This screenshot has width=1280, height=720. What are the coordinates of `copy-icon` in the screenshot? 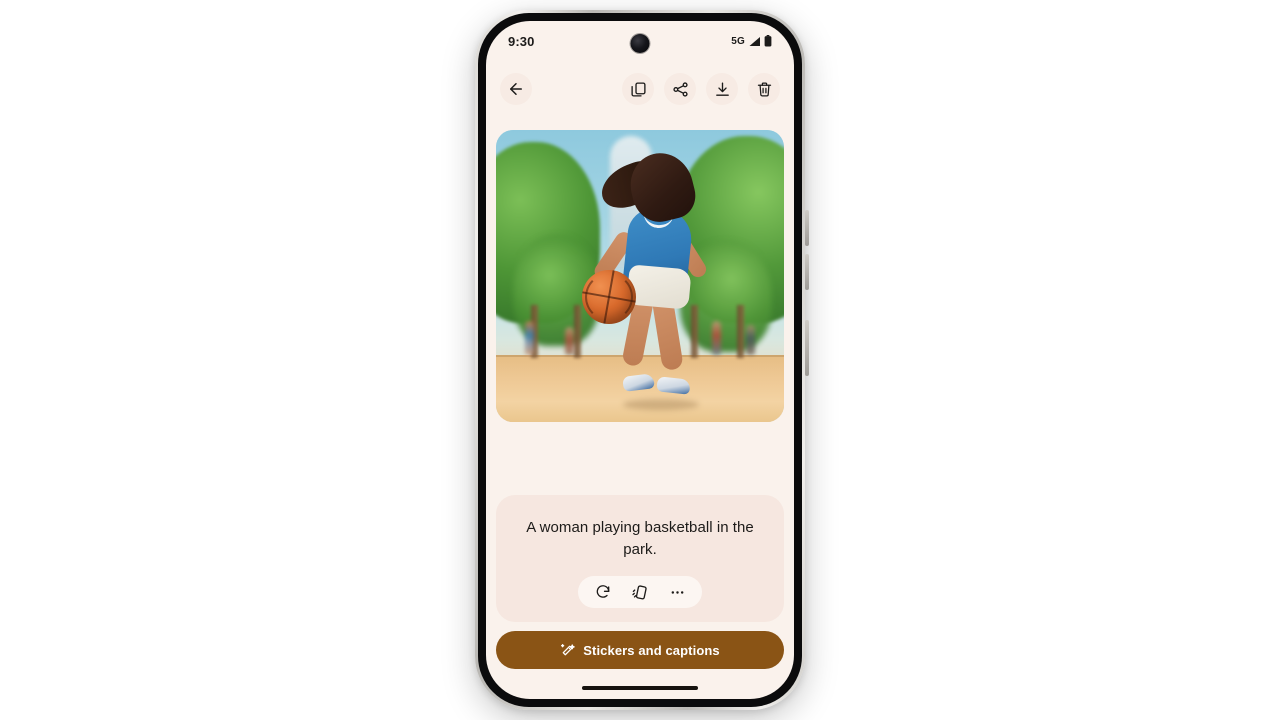 It's located at (638, 89).